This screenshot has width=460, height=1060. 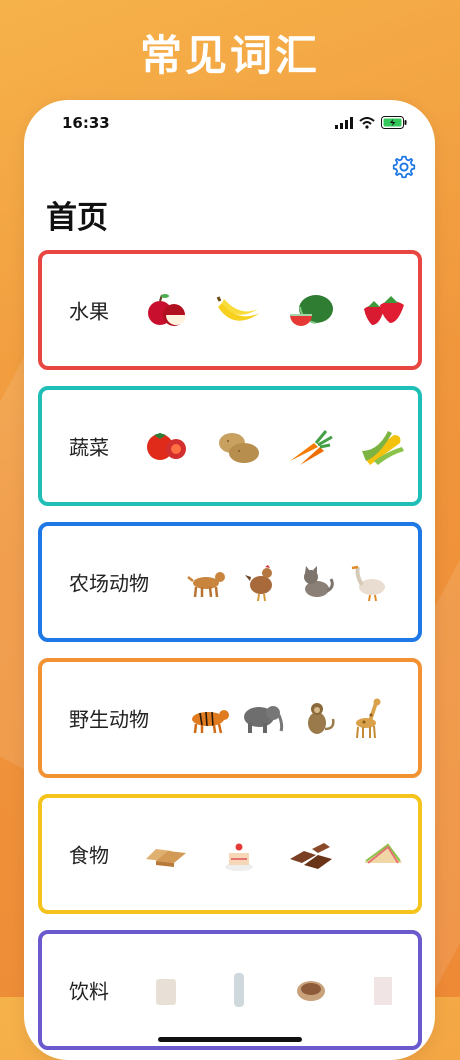 I want to click on tomato-icon, so click(x=167, y=446).